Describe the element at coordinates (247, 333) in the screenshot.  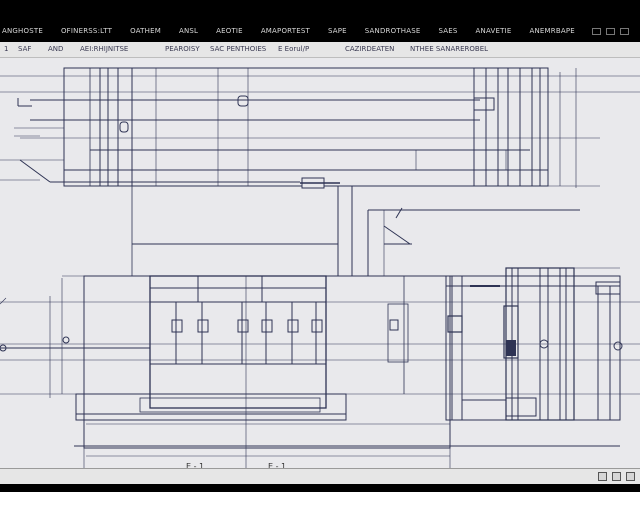
I see `valve-group` at that location.